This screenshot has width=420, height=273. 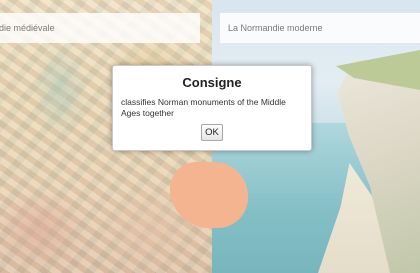 What do you see at coordinates (378, 70) in the screenshot?
I see `cliff-grass` at bounding box center [378, 70].